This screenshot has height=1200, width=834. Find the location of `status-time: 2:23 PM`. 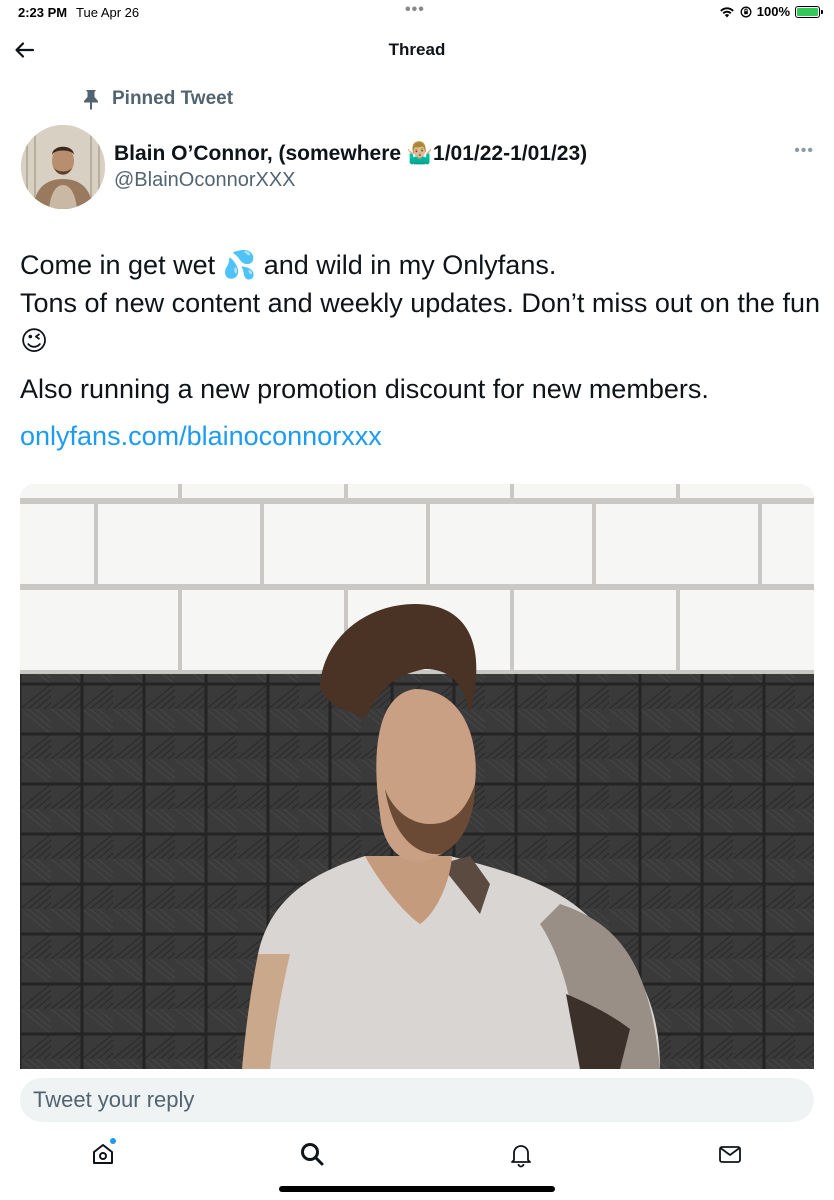

status-time: 2:23 PM is located at coordinates (43, 12).